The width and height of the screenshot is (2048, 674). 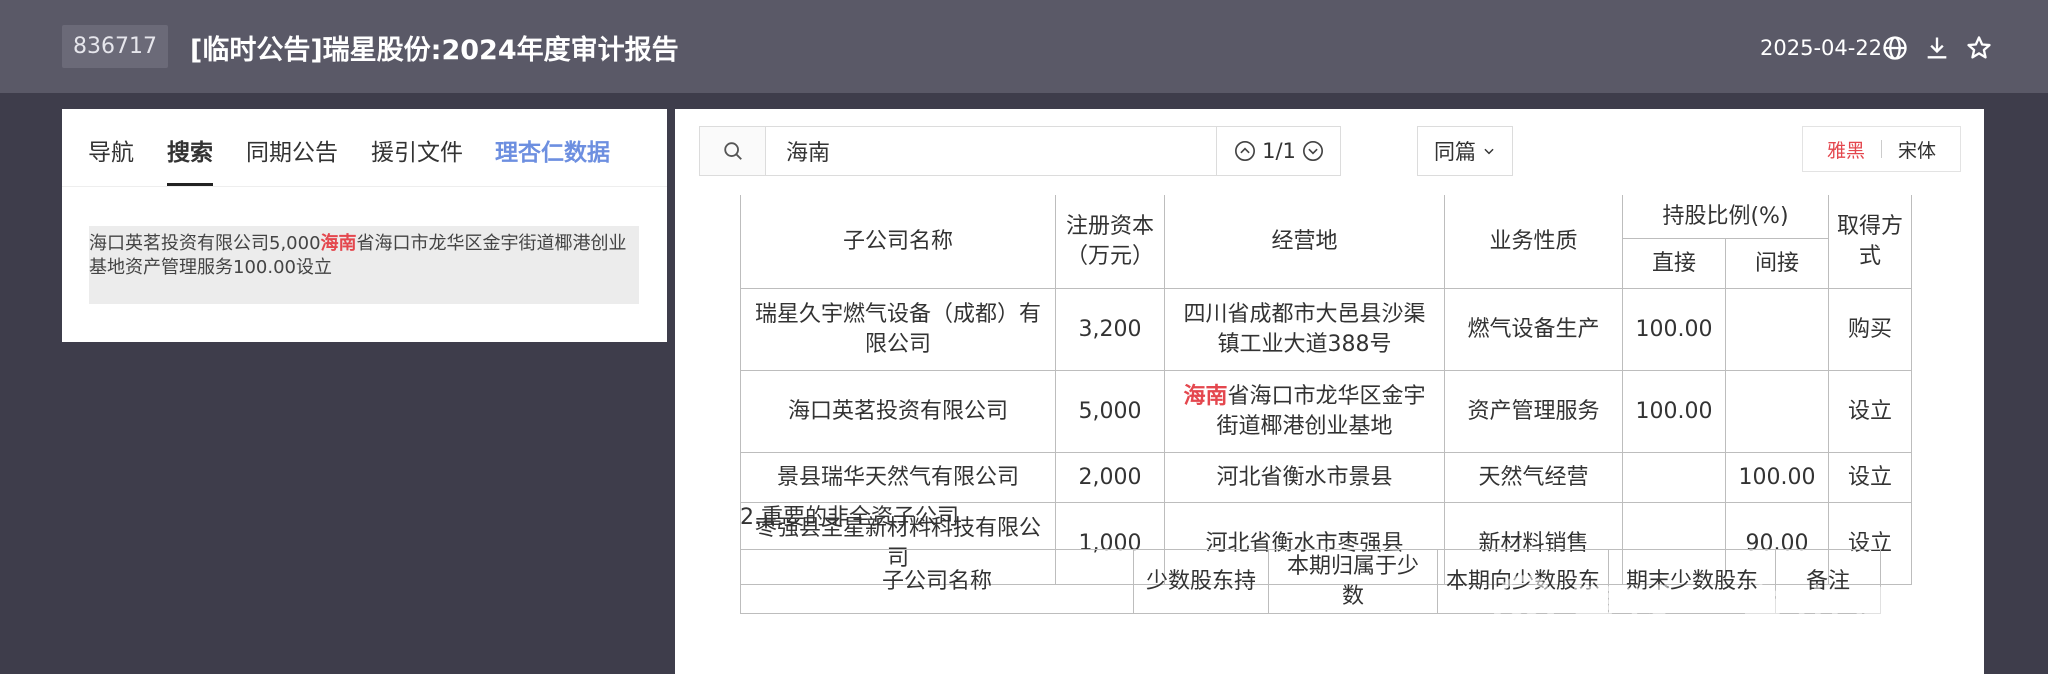 What do you see at coordinates (1304, 242) in the screenshot?
I see `header-place: 经营地` at bounding box center [1304, 242].